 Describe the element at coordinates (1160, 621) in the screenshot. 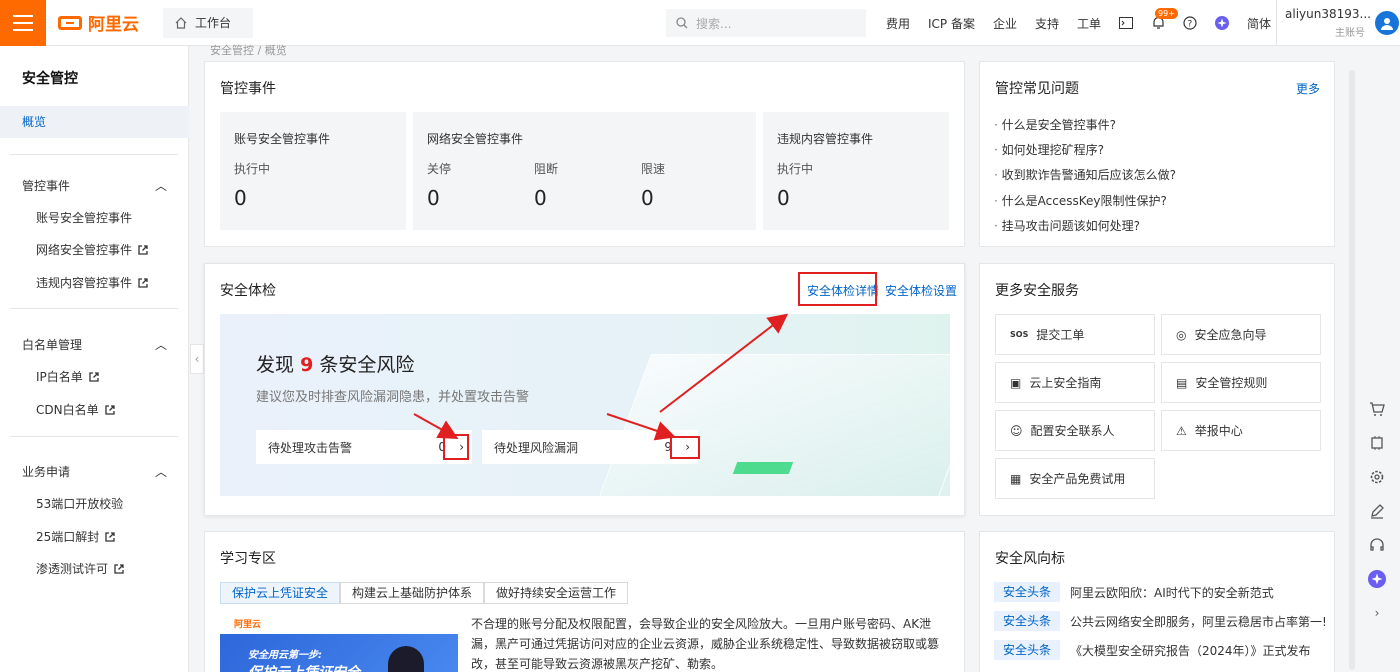

I see `news-item: 安全头条 公共云网络安全即服务，阿里云稳居市占率第一!` at that location.